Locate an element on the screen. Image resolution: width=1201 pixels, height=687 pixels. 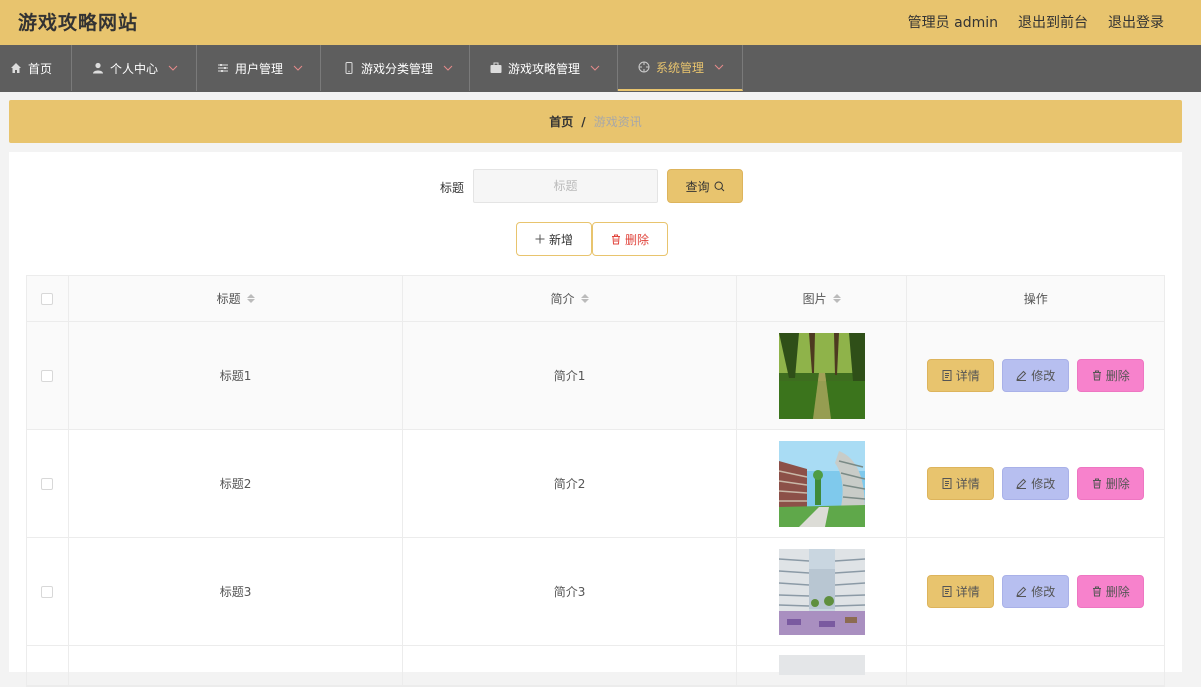
add-button: 新增 is located at coordinates (554, 239).